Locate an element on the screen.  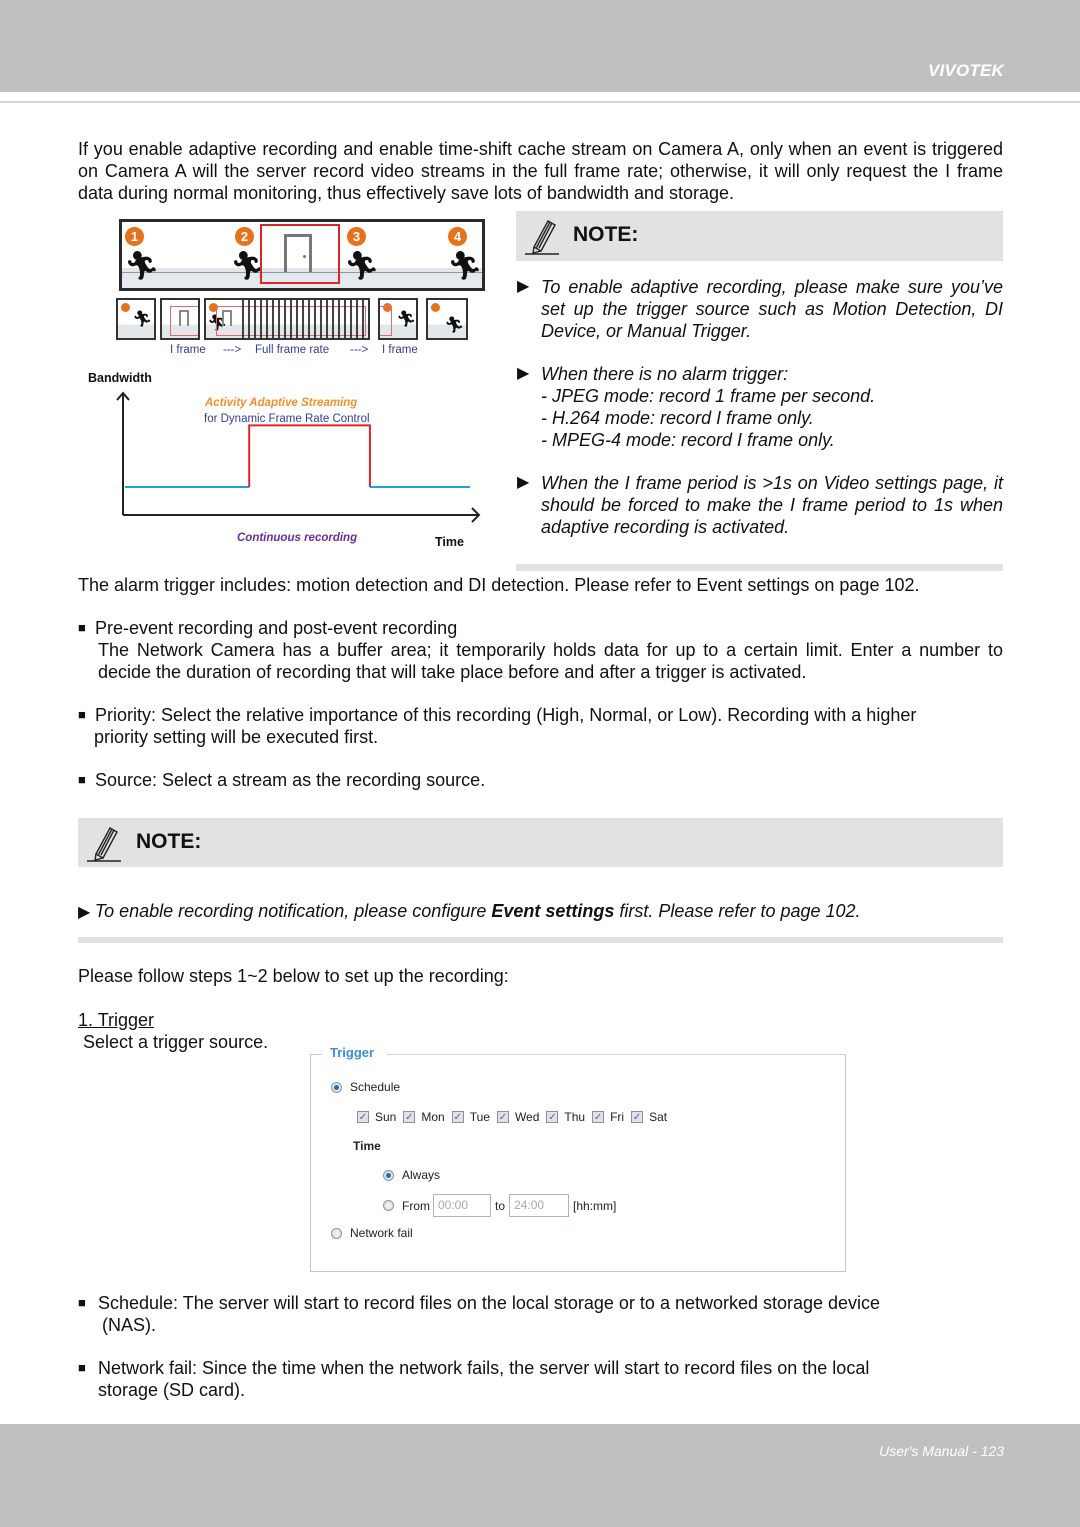
header-band: VIVOTEK is located at coordinates (540, 46).